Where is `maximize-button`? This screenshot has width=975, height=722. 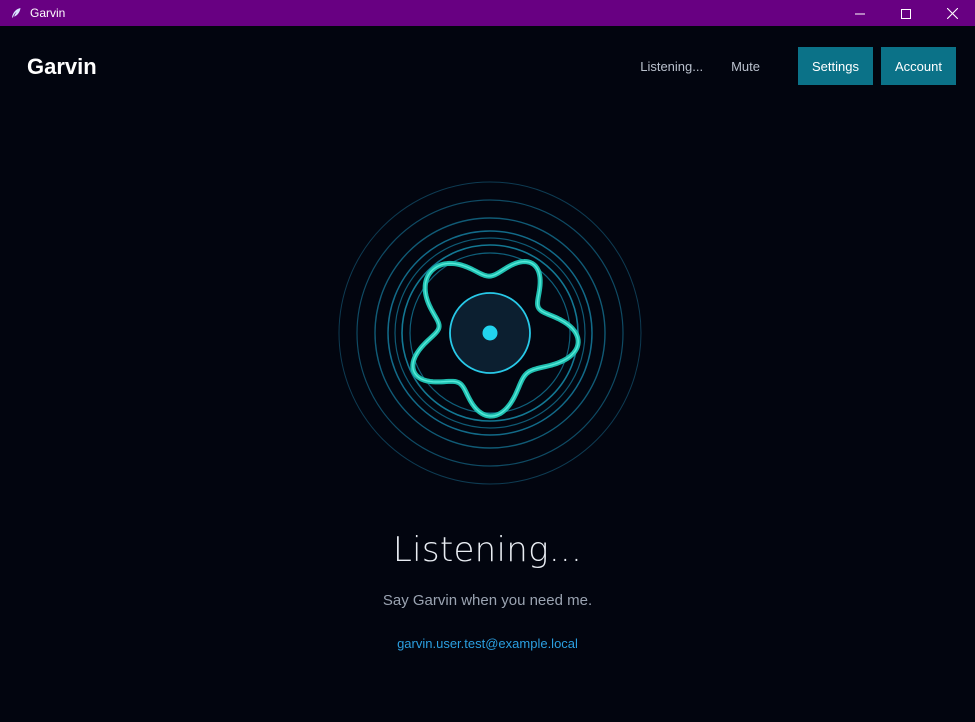
maximize-button is located at coordinates (906, 13).